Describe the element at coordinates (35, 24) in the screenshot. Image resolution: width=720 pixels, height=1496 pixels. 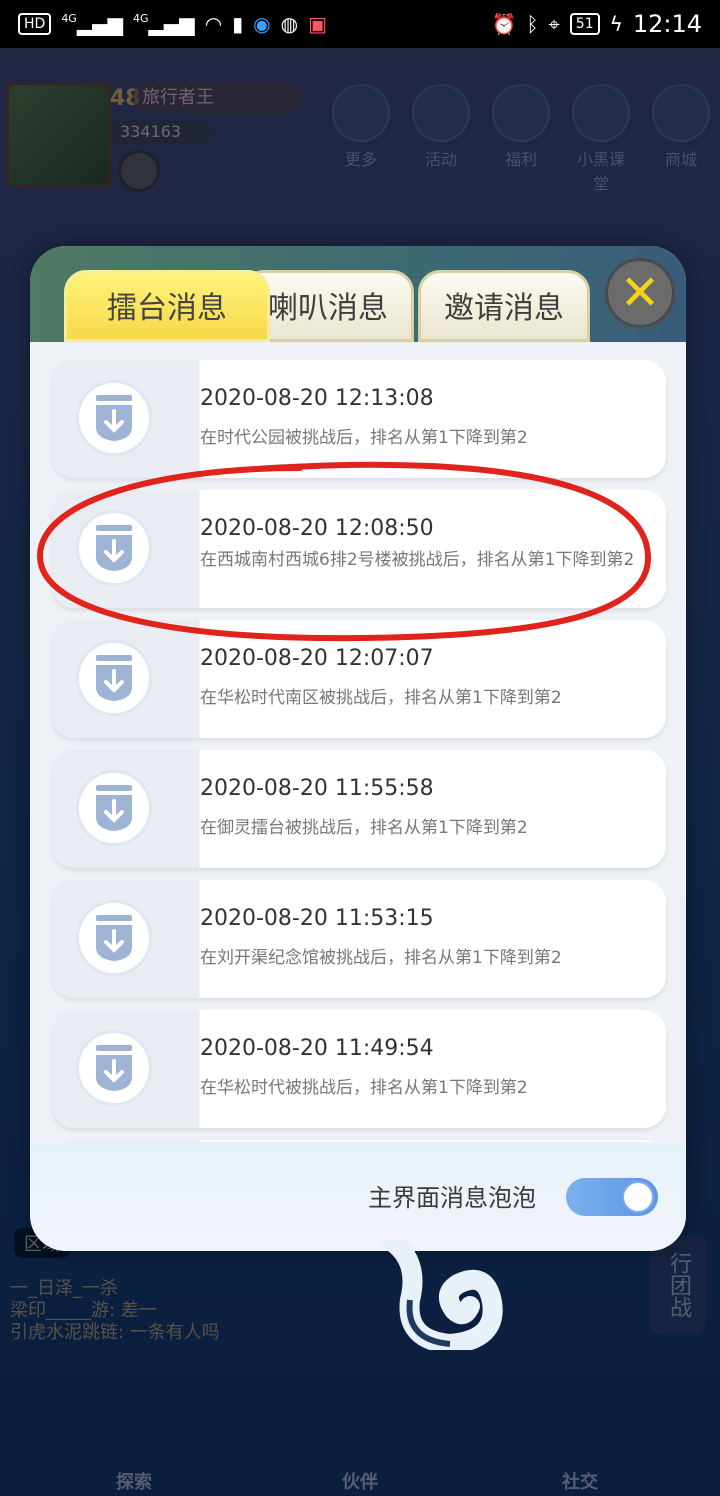
I see `hd-badge: HD` at that location.